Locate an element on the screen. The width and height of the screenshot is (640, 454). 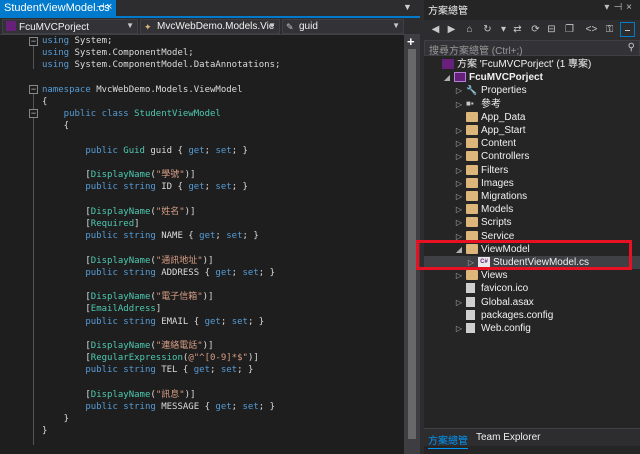
preview-icon: ⎯ is located at coordinates (627, 29).